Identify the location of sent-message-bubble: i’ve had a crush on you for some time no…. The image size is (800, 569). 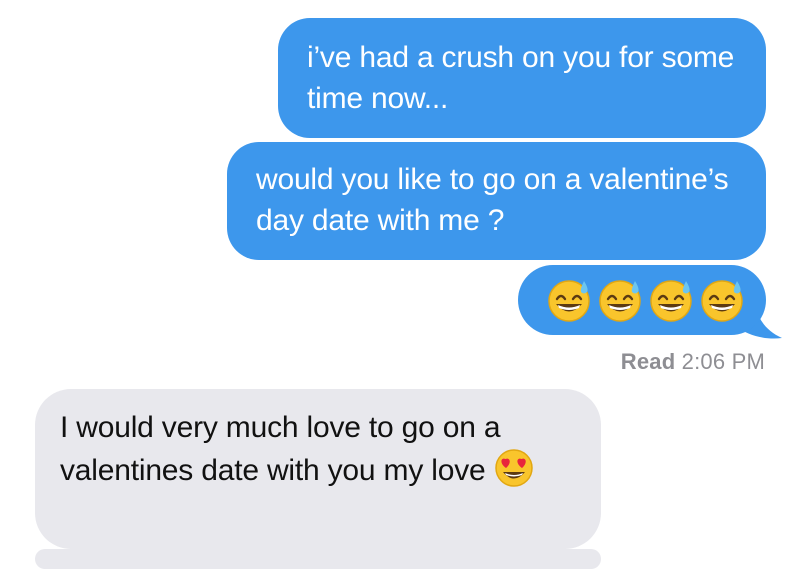
(522, 78).